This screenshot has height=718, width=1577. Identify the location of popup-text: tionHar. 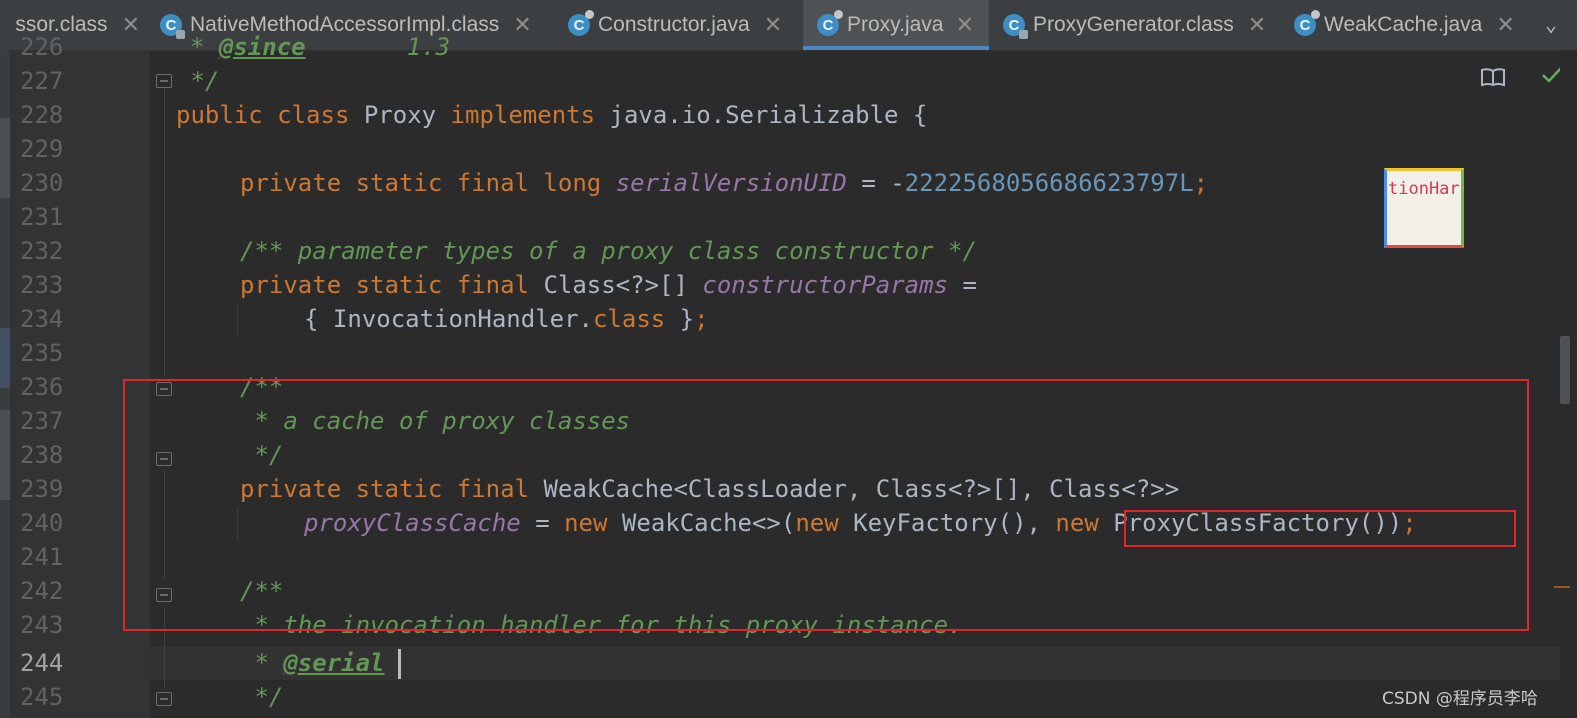
(1424, 189).